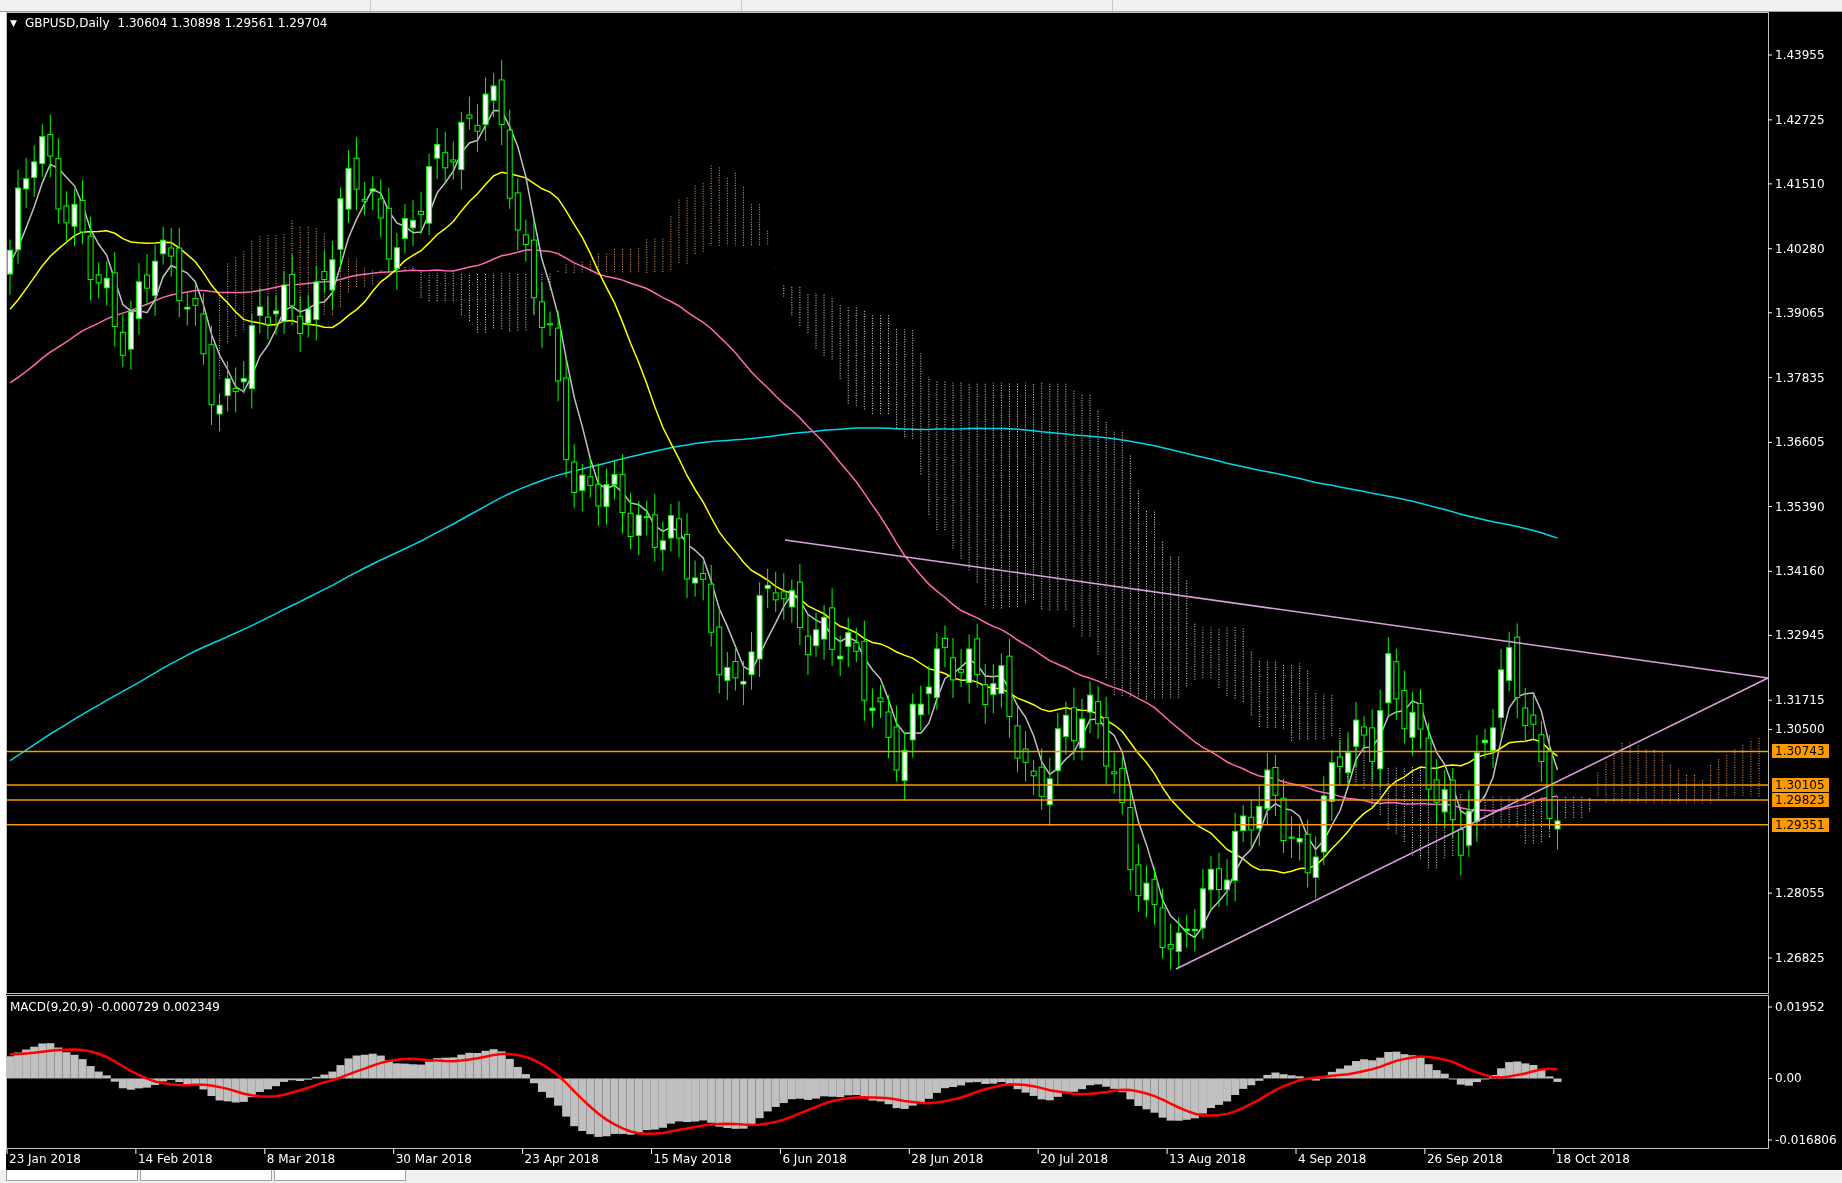  What do you see at coordinates (1800, 312) in the screenshot?
I see `price-label: 1.39065` at bounding box center [1800, 312].